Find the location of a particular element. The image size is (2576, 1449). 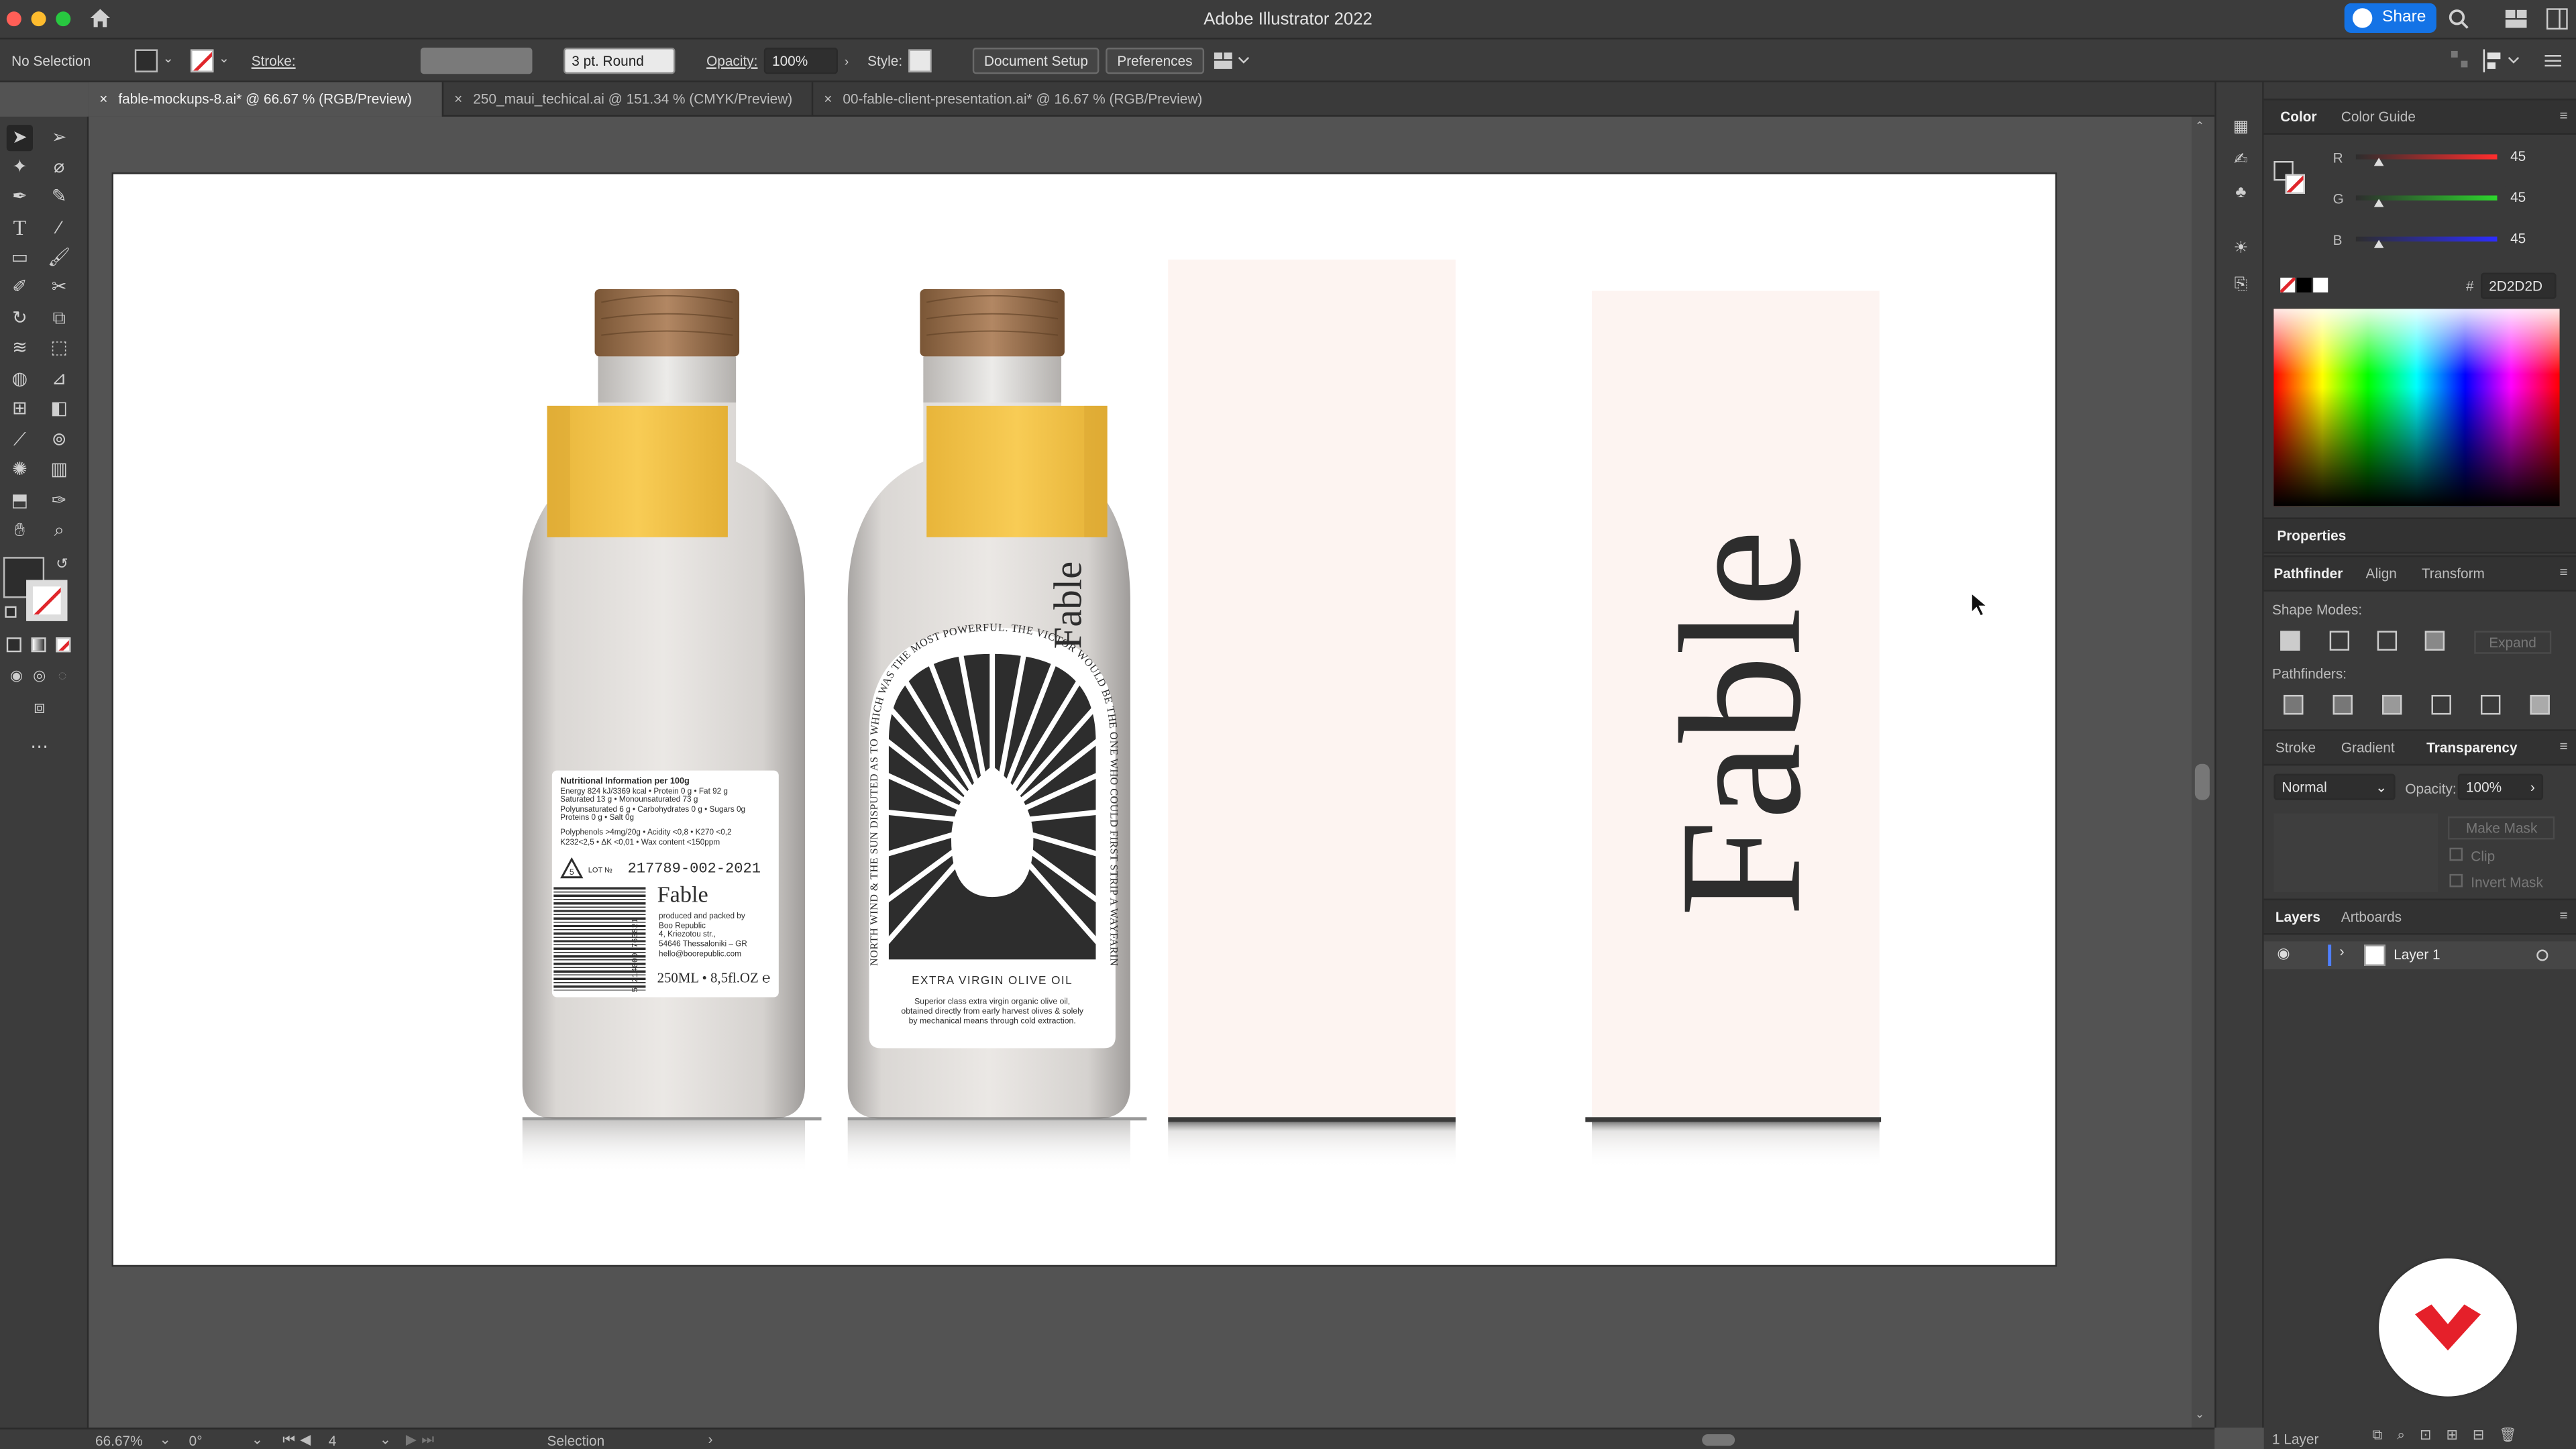

layer-footer-icons: ⧉⌕⊡⊞⊟🗑︎ is located at coordinates (2452, 1435).